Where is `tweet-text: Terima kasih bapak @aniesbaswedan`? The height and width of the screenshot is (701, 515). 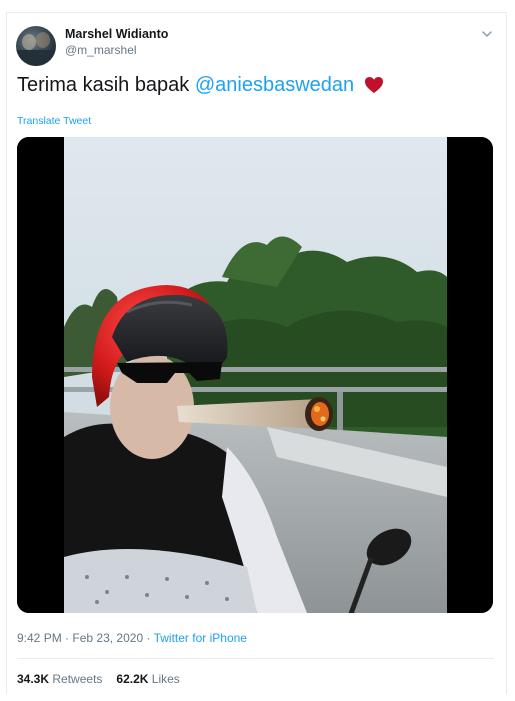 tweet-text: Terima kasih bapak @aniesbaswedan is located at coordinates (200, 85).